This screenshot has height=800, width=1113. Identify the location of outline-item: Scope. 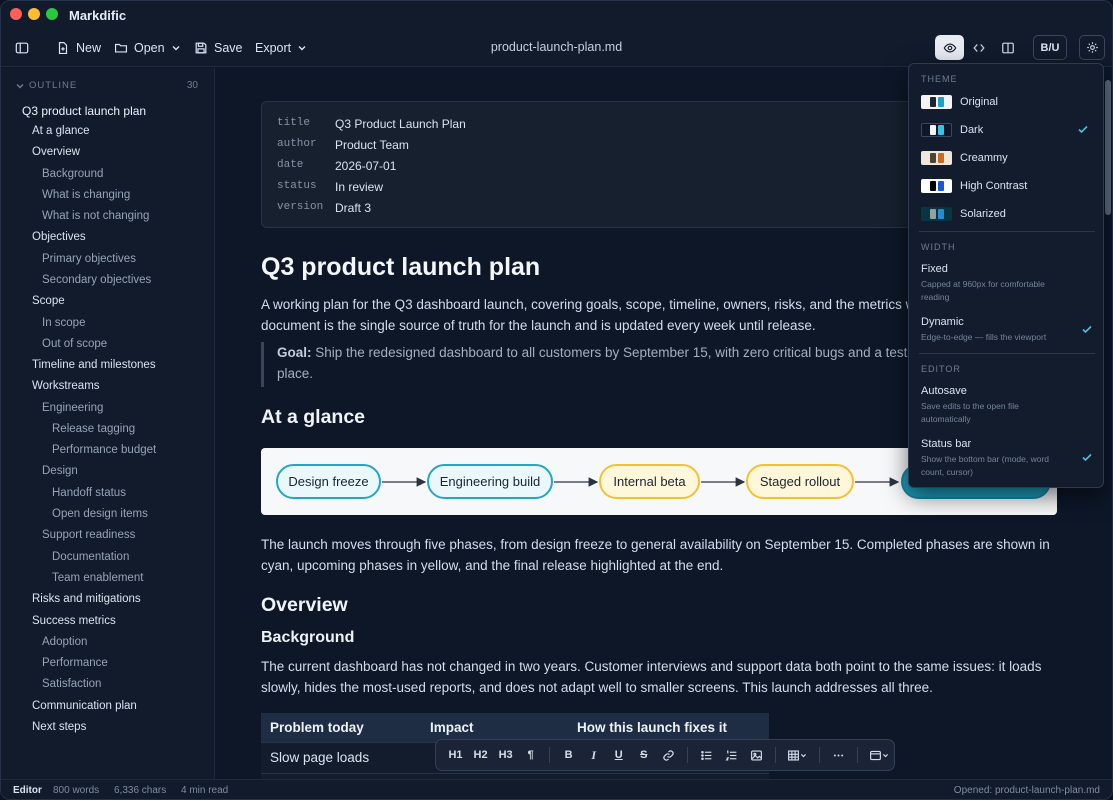
(48, 301).